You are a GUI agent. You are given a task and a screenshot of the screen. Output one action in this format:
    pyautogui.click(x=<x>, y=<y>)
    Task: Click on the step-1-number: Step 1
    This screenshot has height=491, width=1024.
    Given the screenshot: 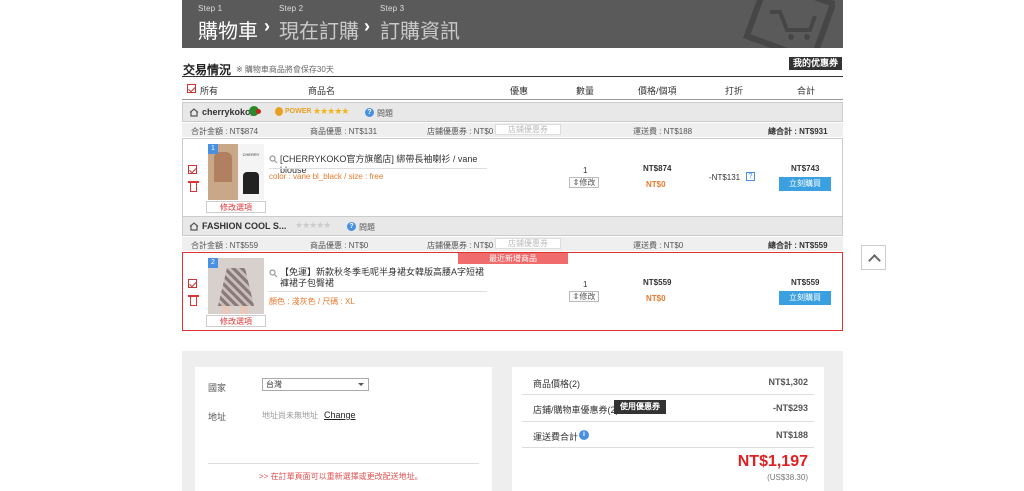 What is the action you would take?
    pyautogui.click(x=210, y=8)
    